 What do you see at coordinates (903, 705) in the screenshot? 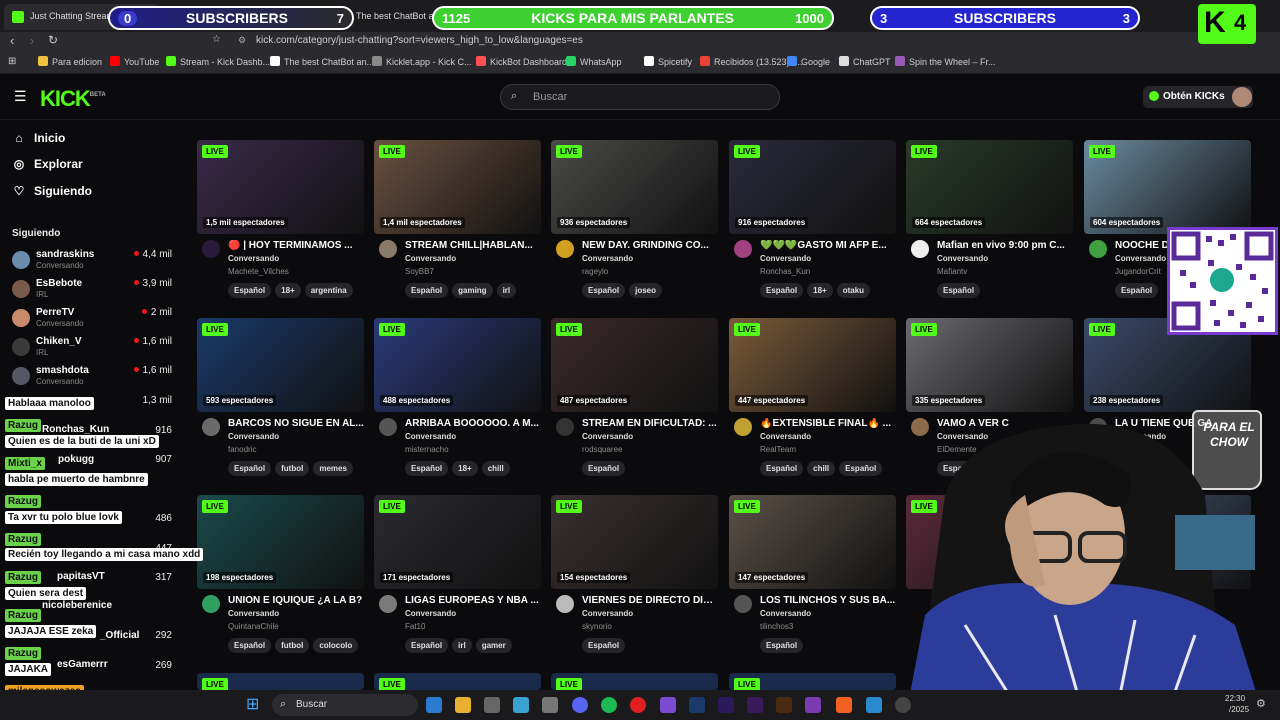
I see `obs-icon` at bounding box center [903, 705].